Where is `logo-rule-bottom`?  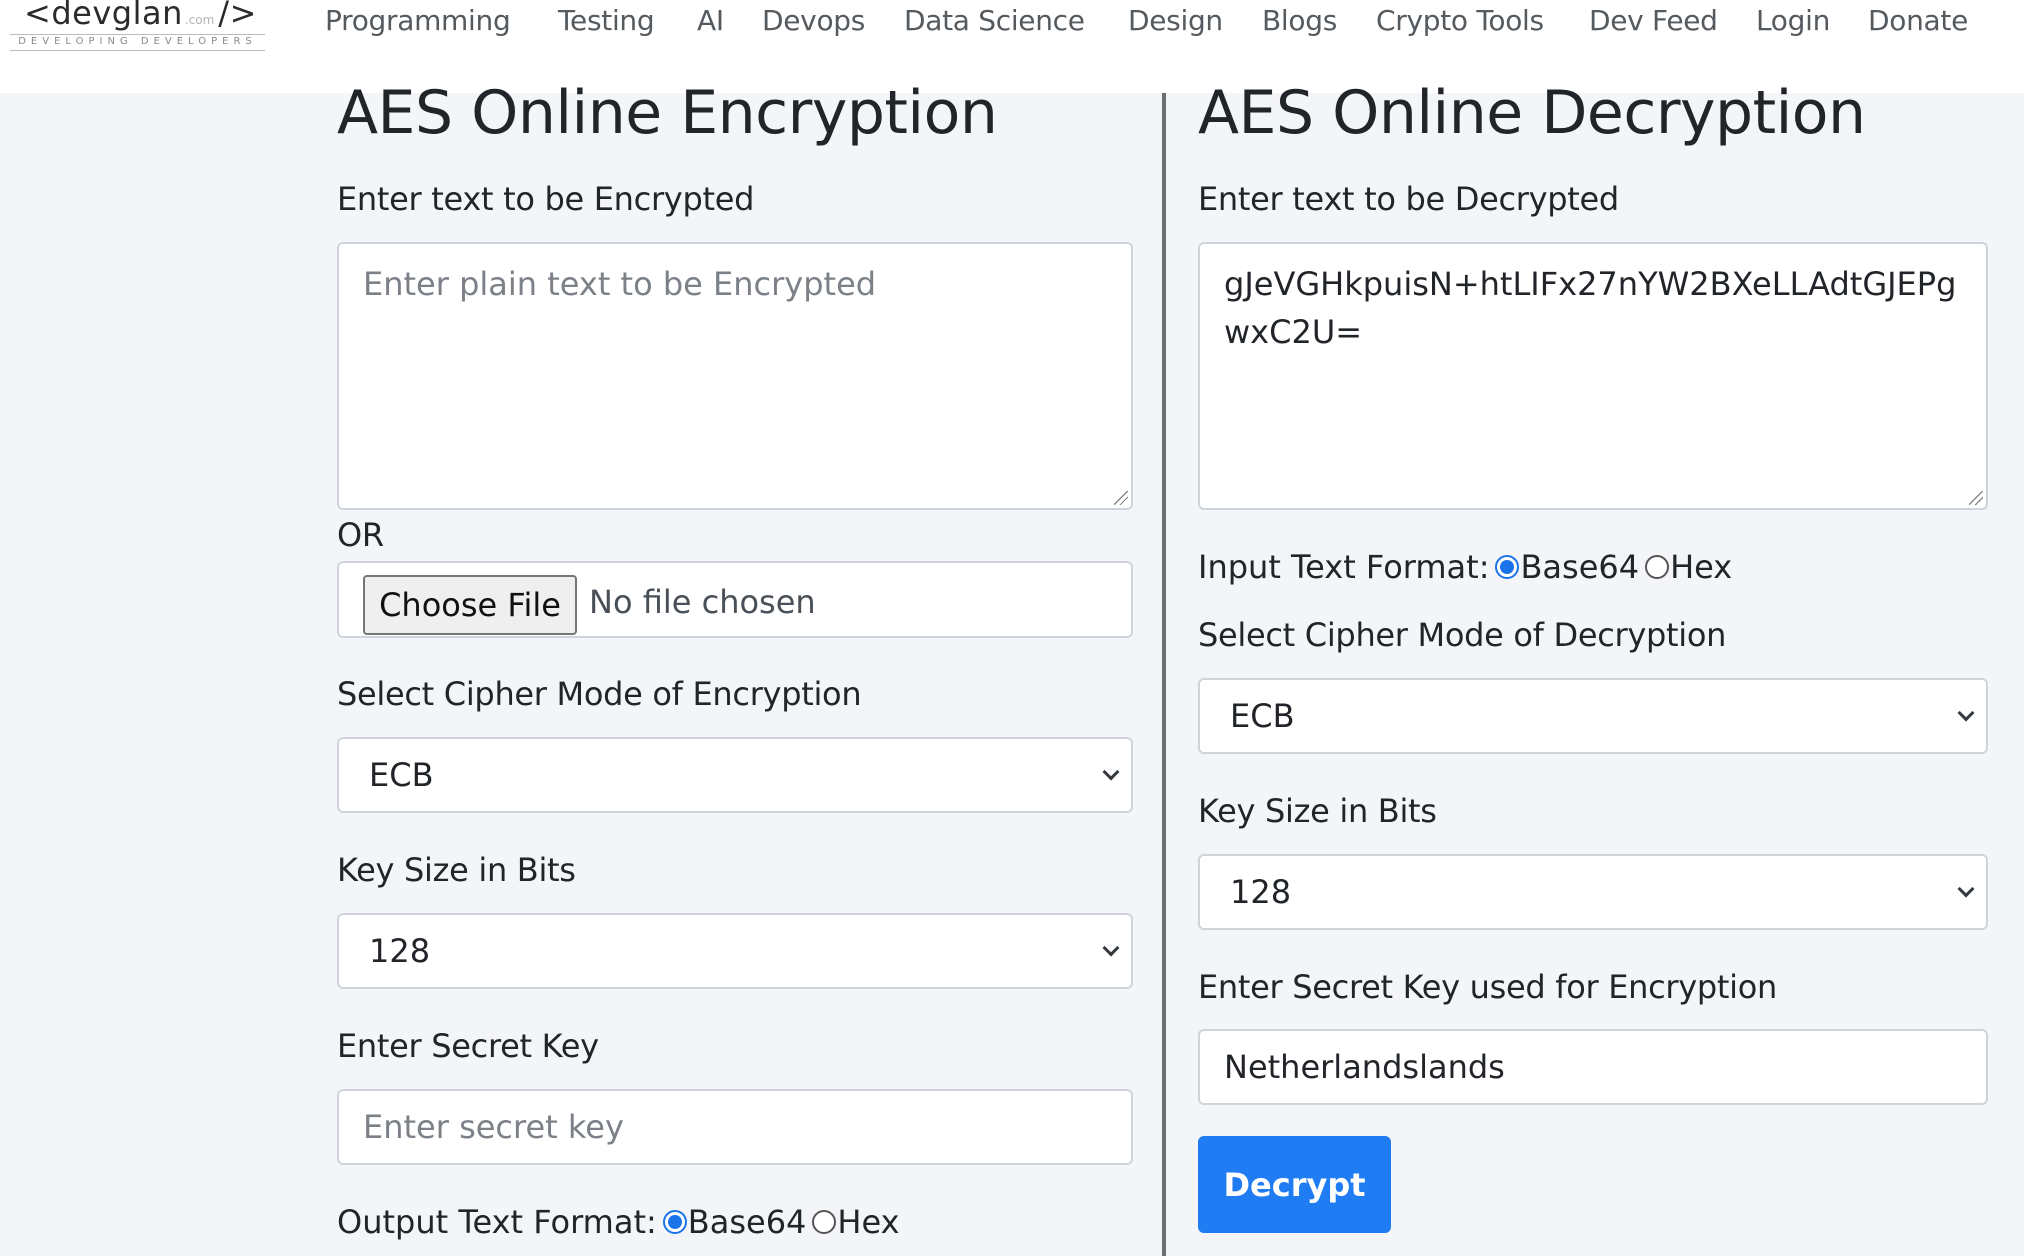
logo-rule-bottom is located at coordinates (137, 50).